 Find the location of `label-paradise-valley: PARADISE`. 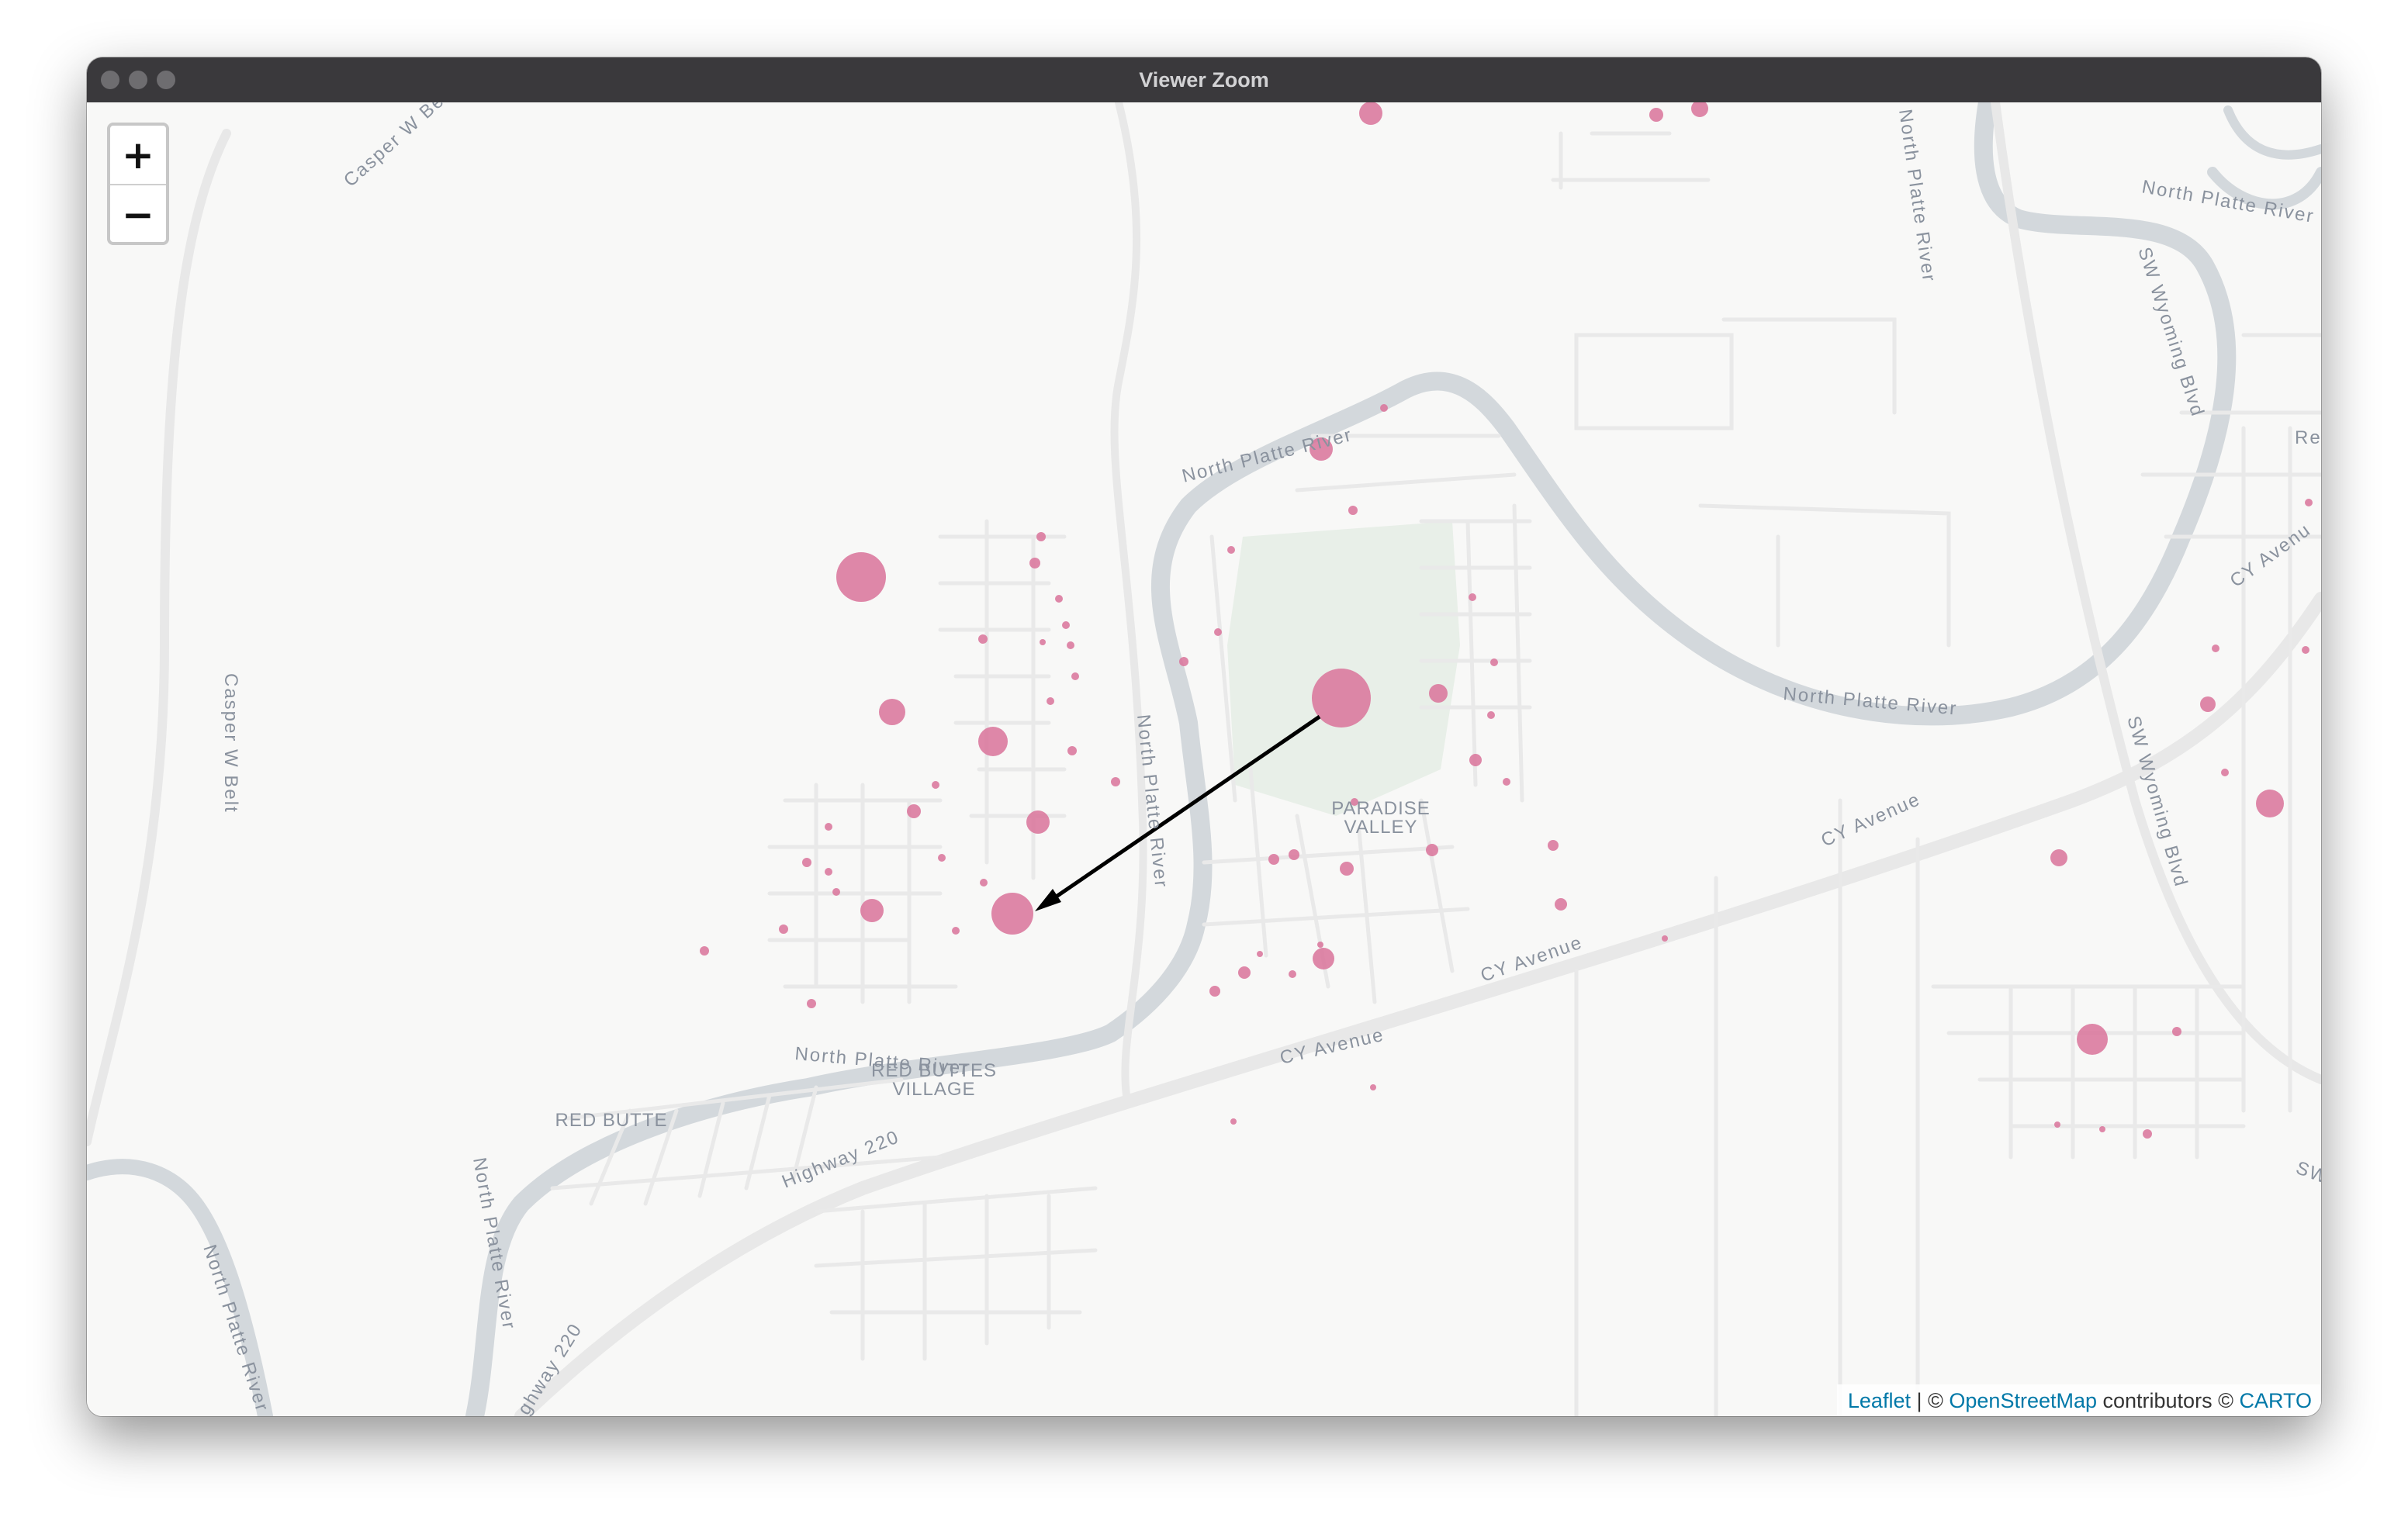

label-paradise-valley: PARADISE is located at coordinates (1381, 808).